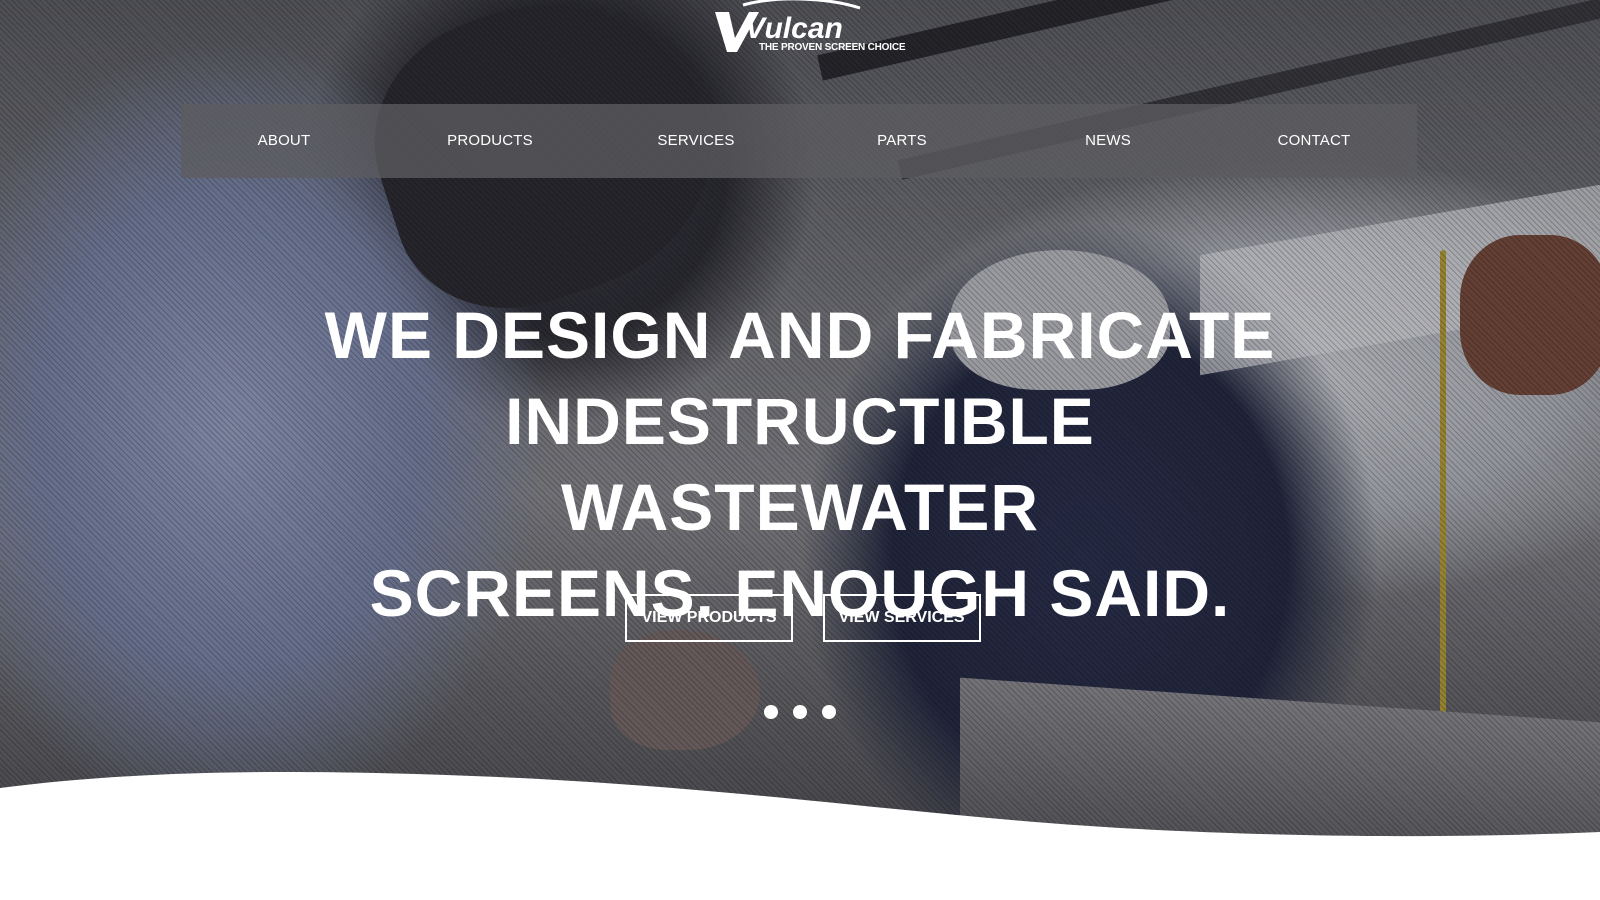  I want to click on slider-dots, so click(800, 712).